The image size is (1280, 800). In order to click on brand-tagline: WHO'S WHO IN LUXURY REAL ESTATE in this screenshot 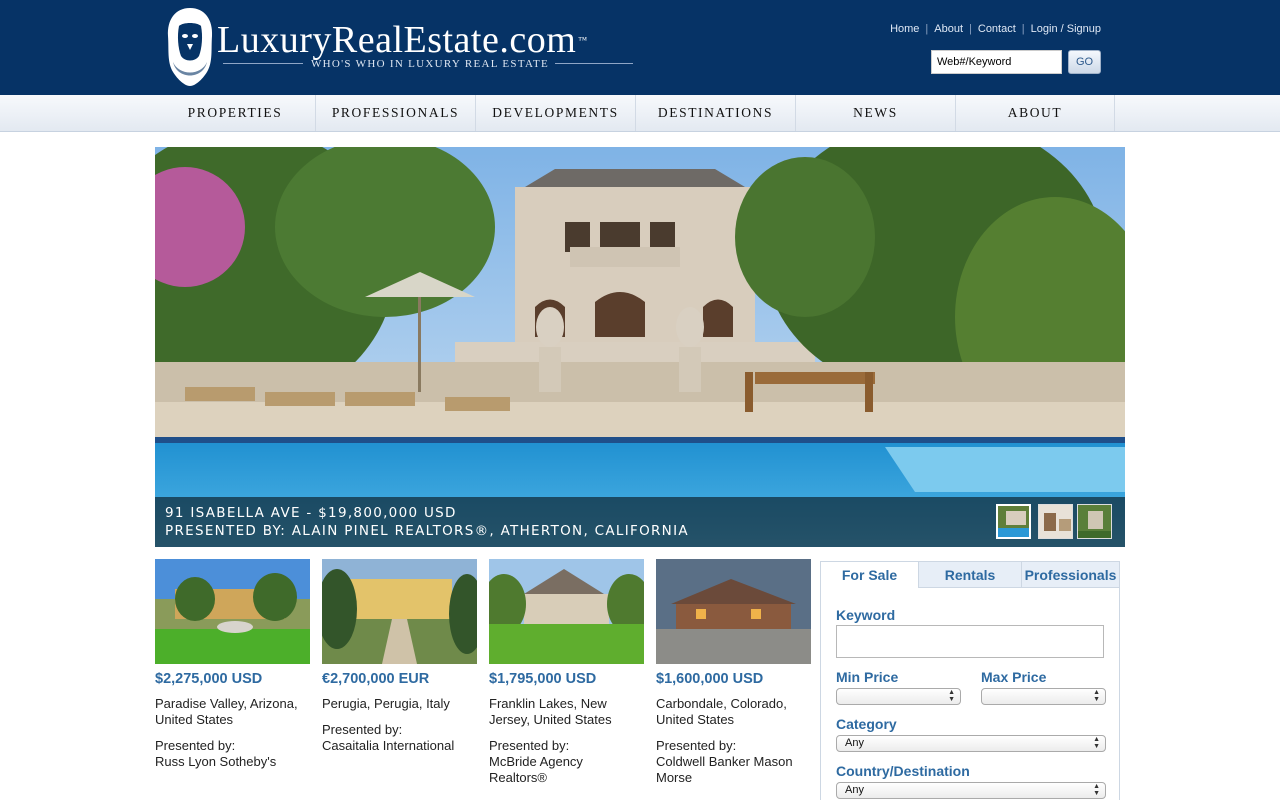, I will do `click(430, 64)`.